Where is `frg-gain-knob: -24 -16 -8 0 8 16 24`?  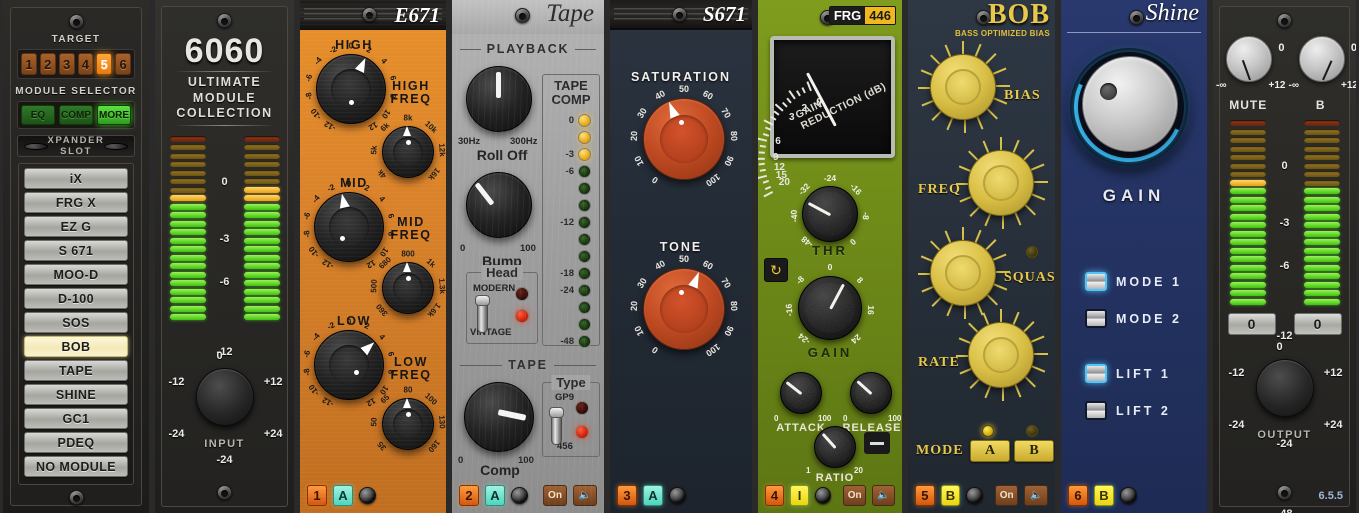 frg-gain-knob: -24 -16 -8 0 8 16 24 is located at coordinates (830, 304).